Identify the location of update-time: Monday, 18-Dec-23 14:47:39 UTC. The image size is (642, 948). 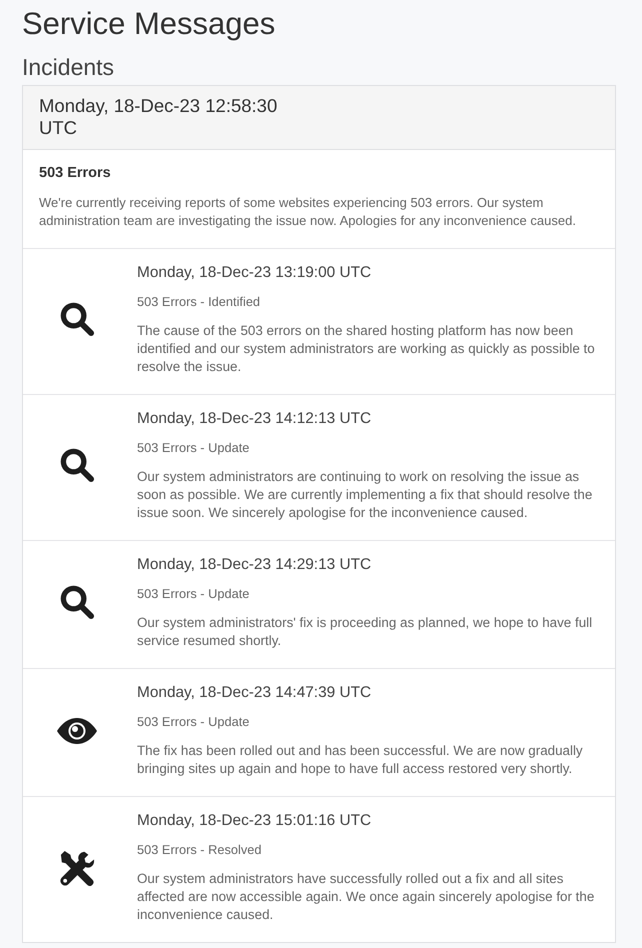
(254, 693).